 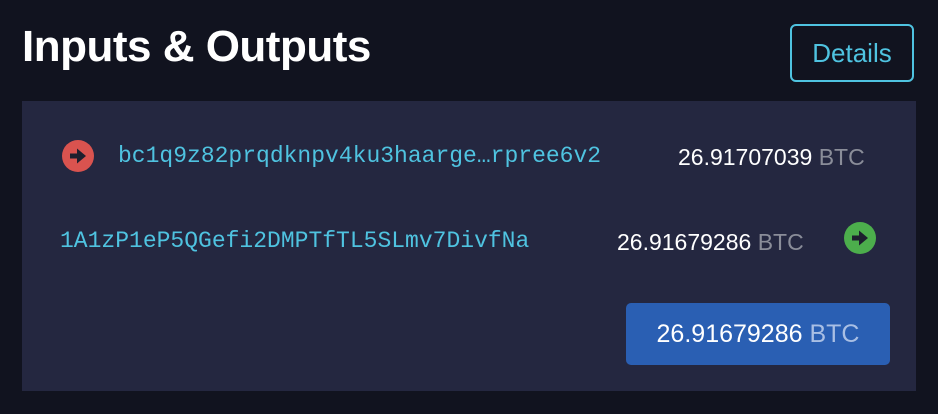 I want to click on output-amount-unit: BTC, so click(x=780, y=242).